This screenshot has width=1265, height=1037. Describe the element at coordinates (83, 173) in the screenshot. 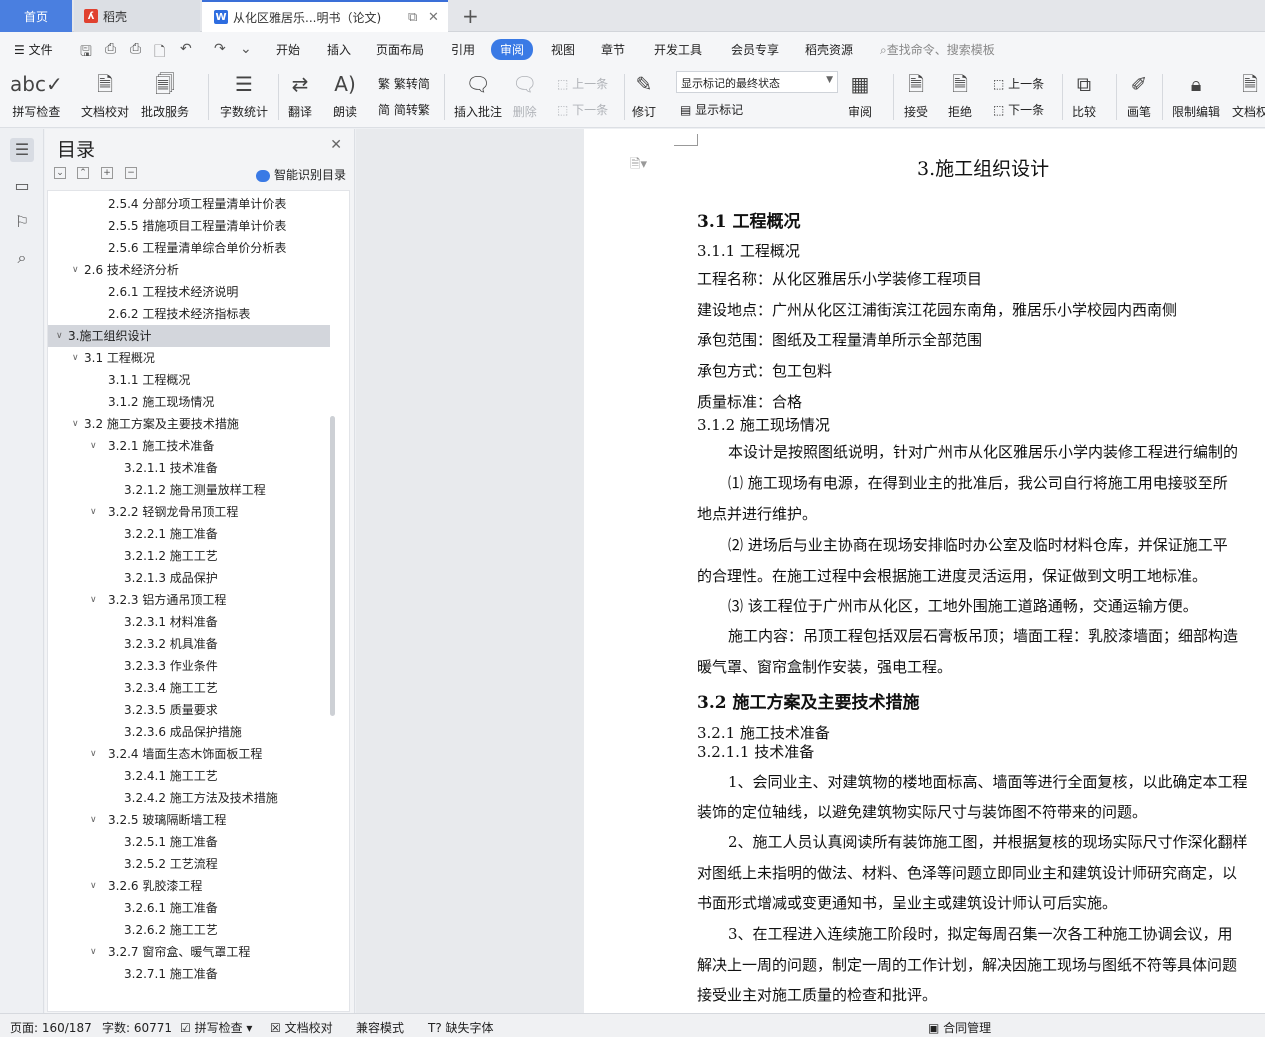

I see `expand-all-icon: ⌃` at that location.